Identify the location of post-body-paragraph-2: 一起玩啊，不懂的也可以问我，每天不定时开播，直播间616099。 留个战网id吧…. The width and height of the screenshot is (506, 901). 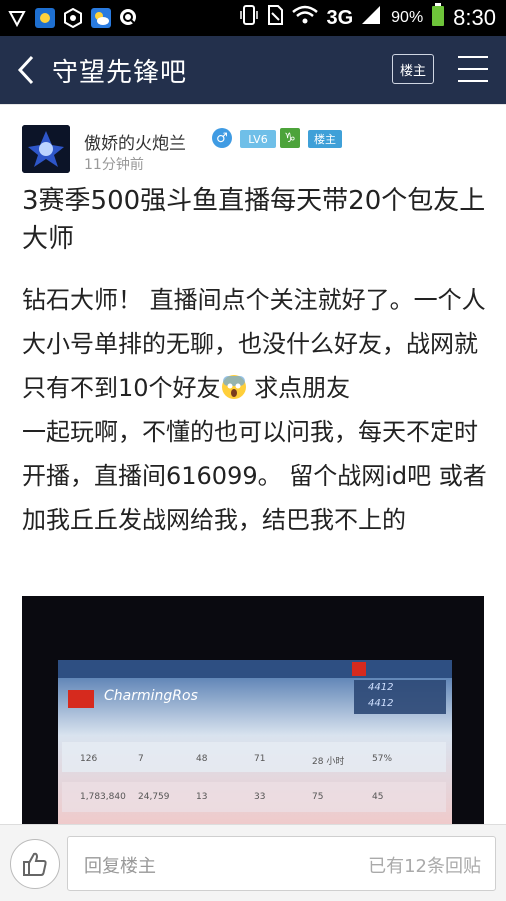
(259, 476).